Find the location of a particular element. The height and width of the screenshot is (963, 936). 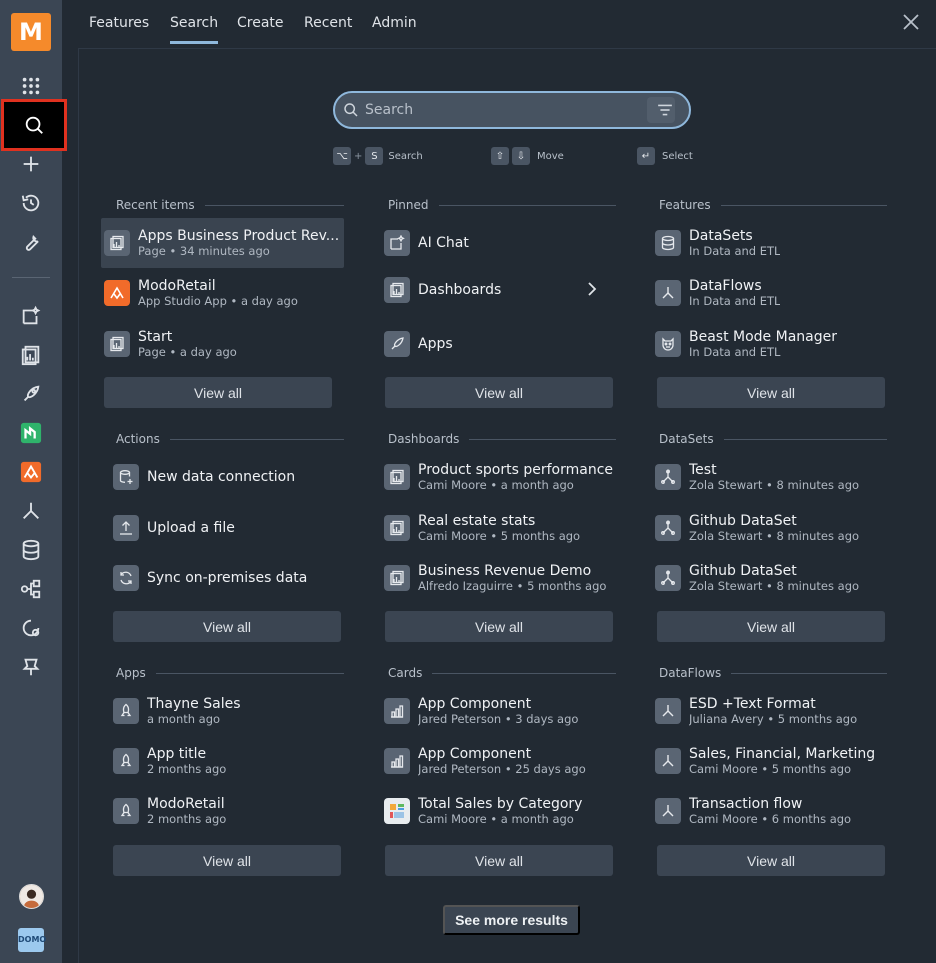

see-more-results-button: See more results is located at coordinates (511, 920).